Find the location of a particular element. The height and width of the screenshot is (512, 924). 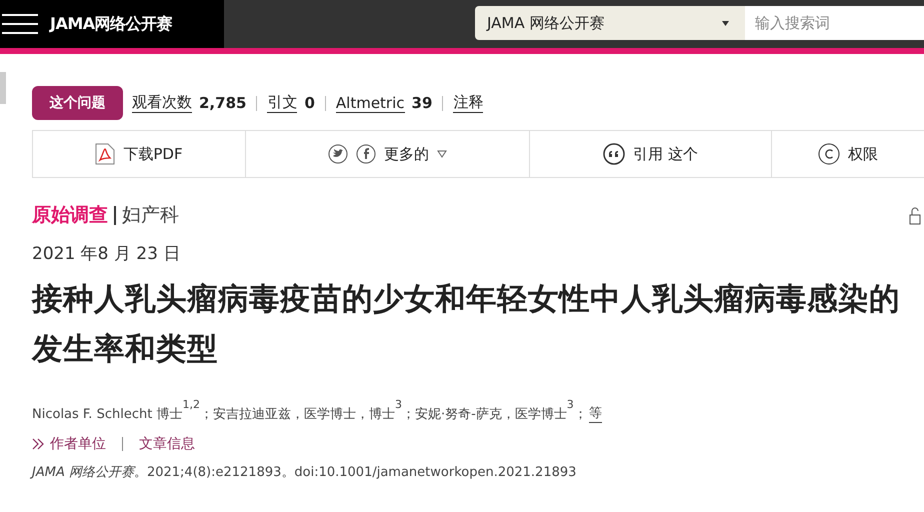

pdf-icon is located at coordinates (105, 154).